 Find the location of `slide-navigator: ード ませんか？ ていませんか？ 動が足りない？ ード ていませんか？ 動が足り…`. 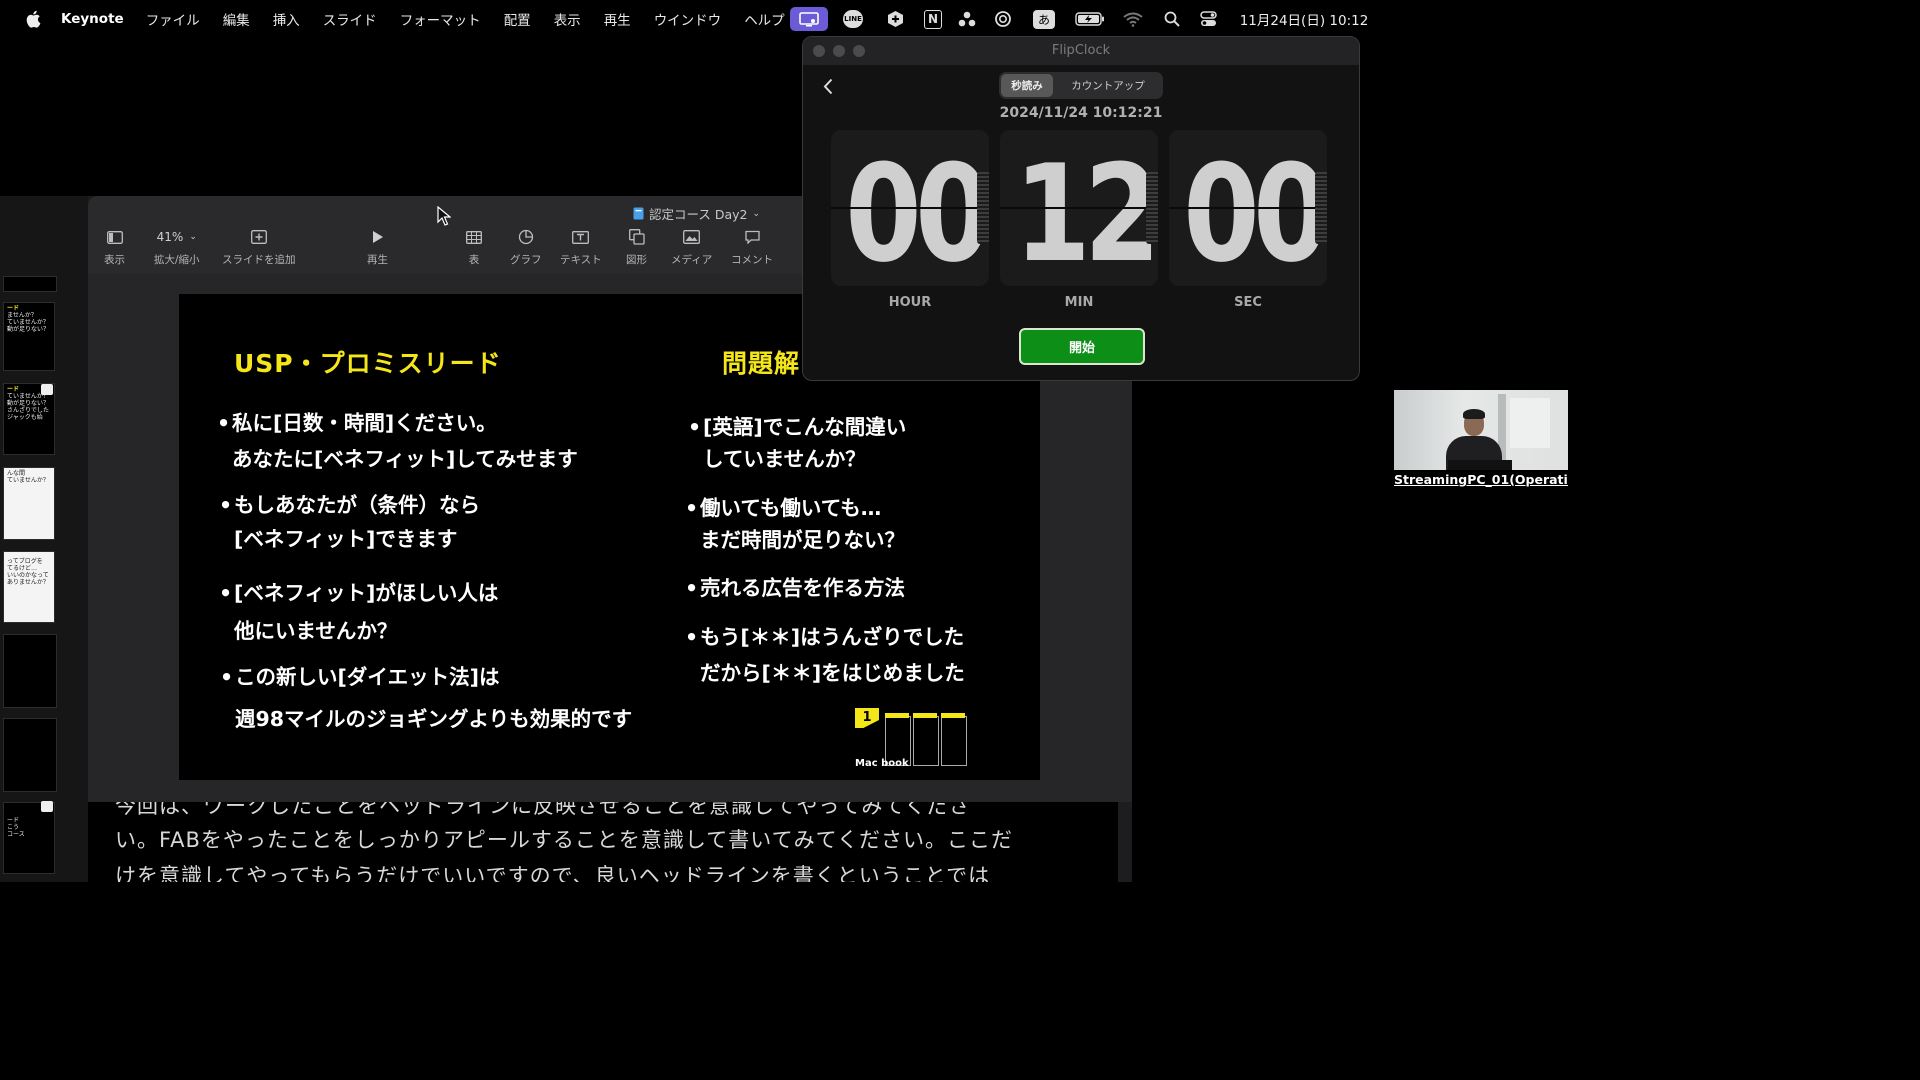

slide-navigator: ード ませんか？ ていませんか？ 動が足りない？ ード ていませんか？ 動が足り… is located at coordinates (44, 539).